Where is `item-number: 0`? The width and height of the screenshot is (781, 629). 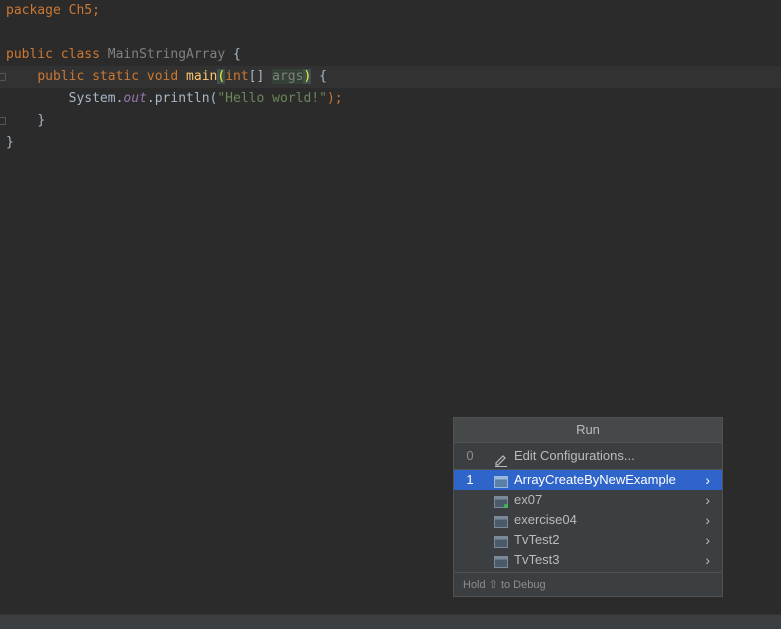
item-number: 0 is located at coordinates (470, 455).